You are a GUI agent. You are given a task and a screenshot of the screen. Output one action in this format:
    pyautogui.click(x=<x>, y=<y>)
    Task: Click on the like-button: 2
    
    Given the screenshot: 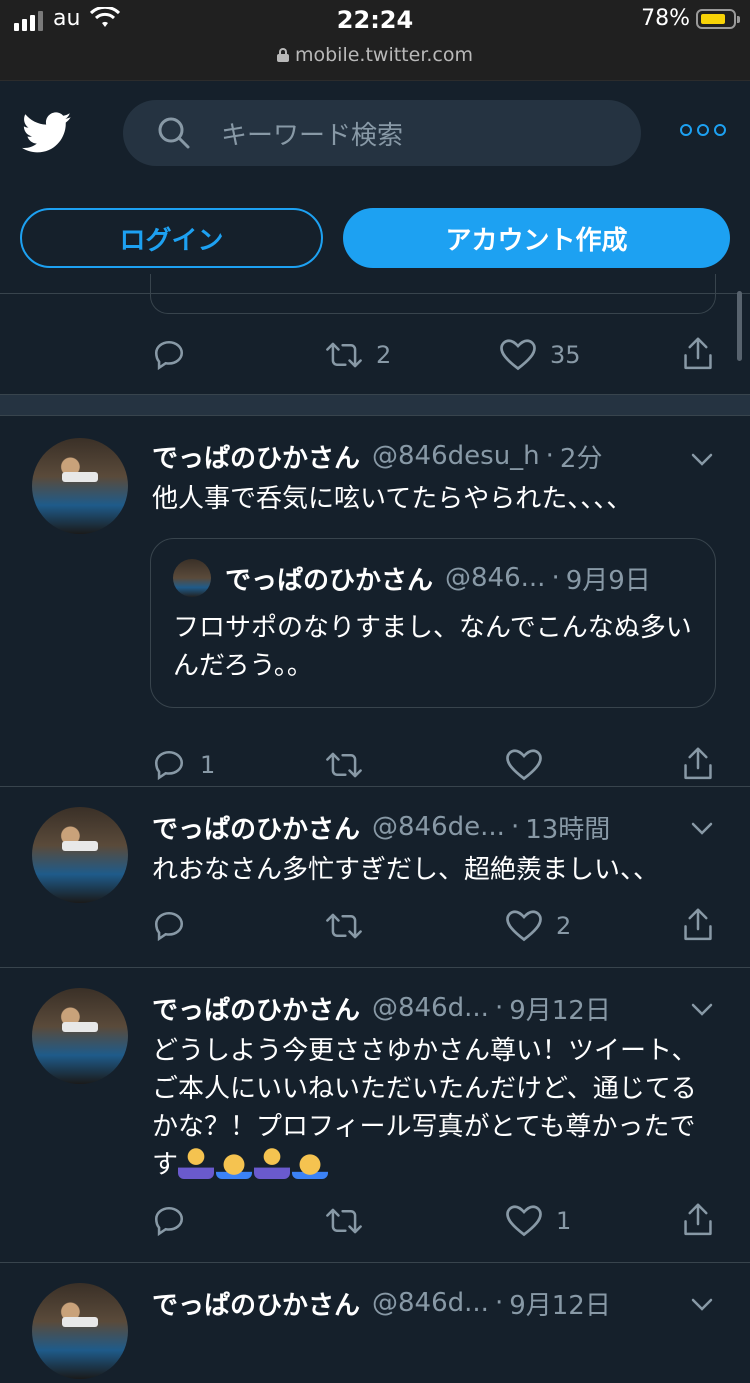 What is the action you would take?
    pyautogui.click(x=538, y=926)
    